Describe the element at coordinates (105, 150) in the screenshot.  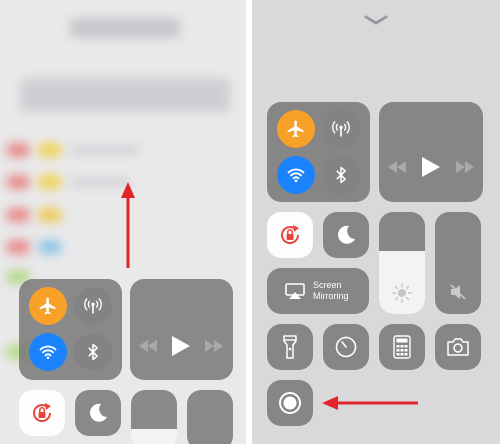
I see `blurred-row-text` at that location.